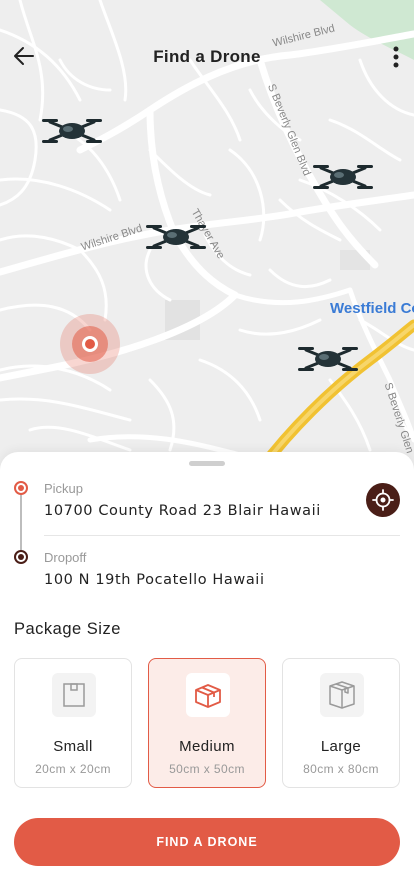  Describe the element at coordinates (207, 463) in the screenshot. I see `sheet-grabber-handle` at that location.